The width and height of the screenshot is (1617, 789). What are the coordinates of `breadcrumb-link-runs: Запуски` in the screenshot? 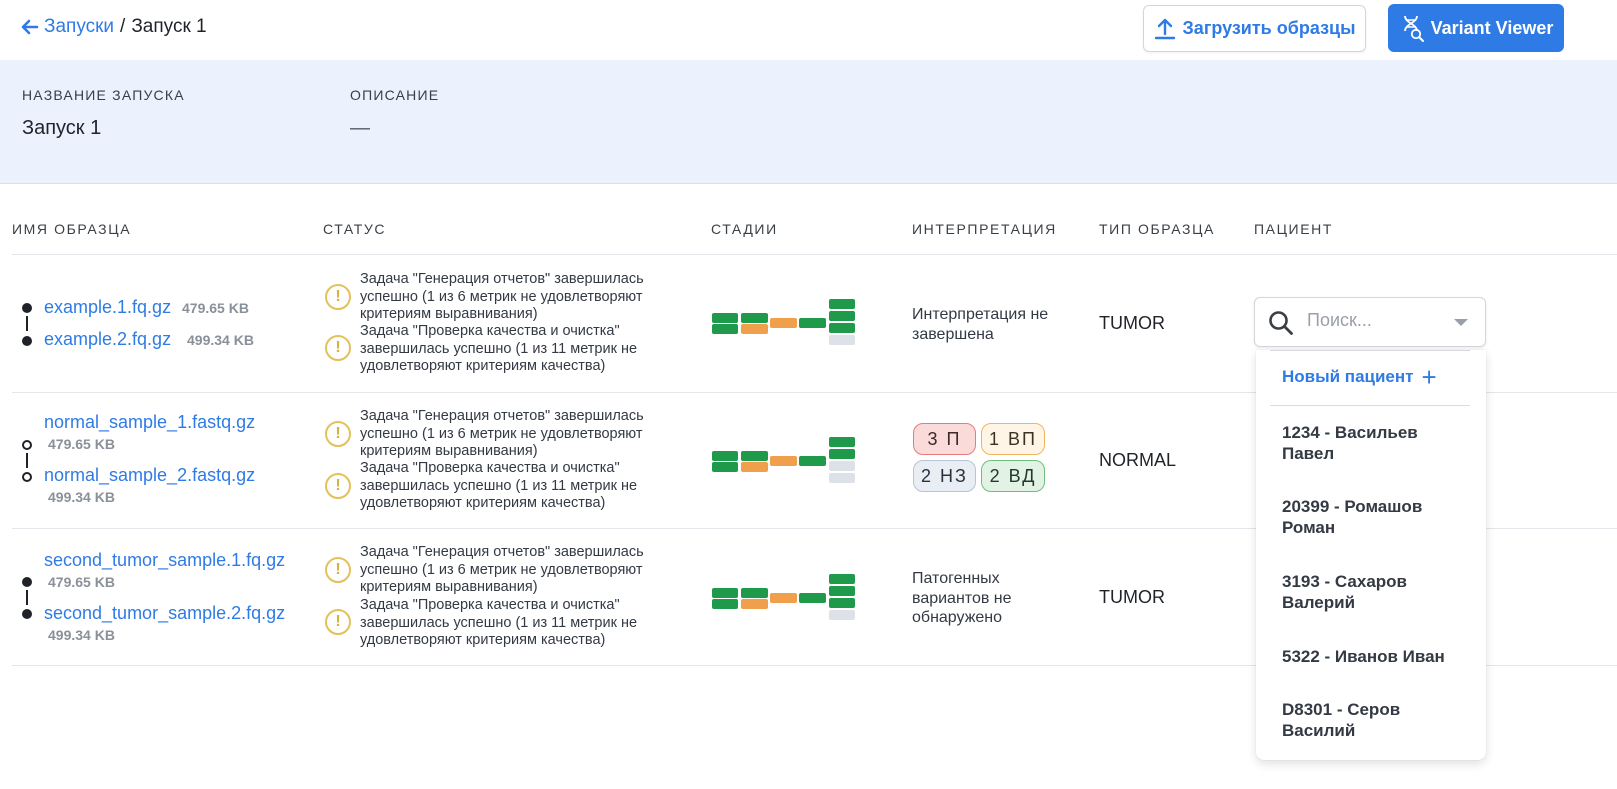 It's located at (79, 27).